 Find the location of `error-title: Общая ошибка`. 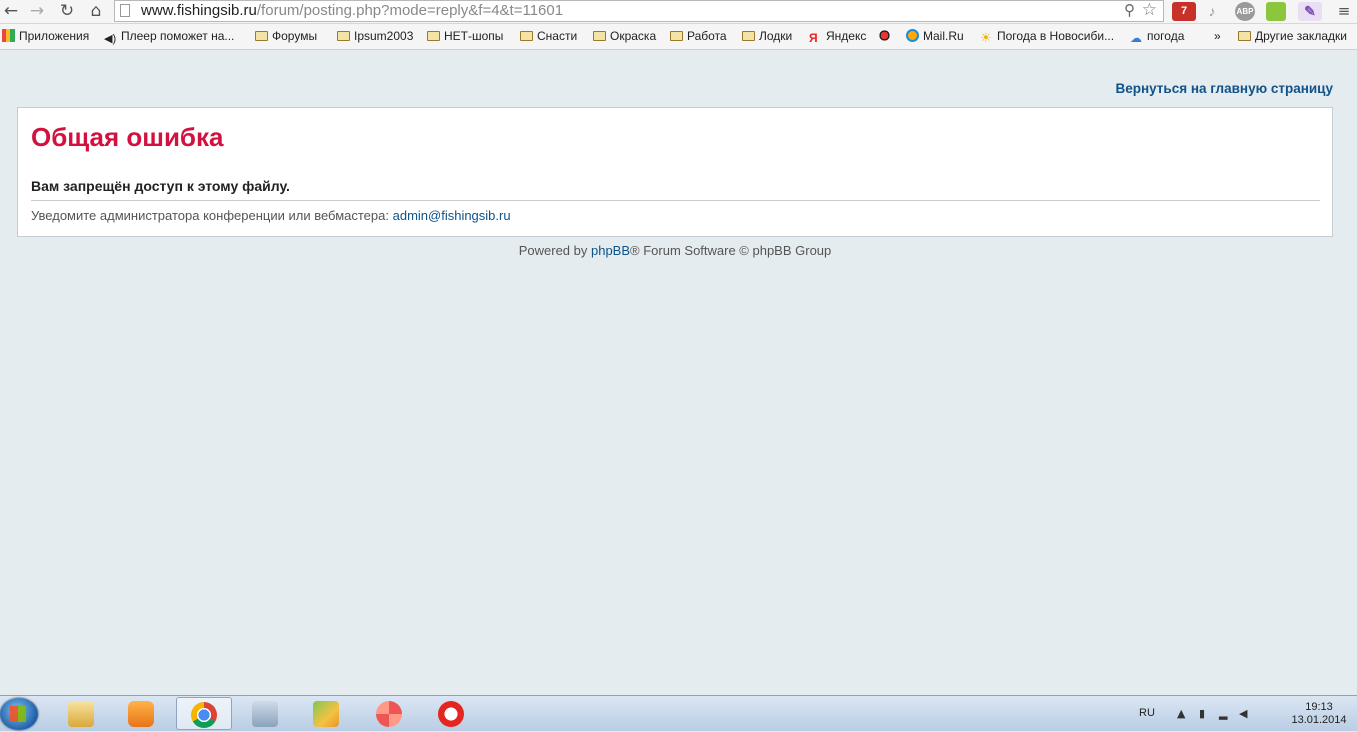

error-title: Общая ошибка is located at coordinates (127, 137).